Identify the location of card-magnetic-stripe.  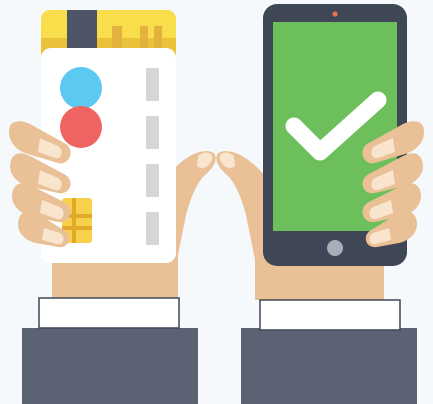
(82, 29).